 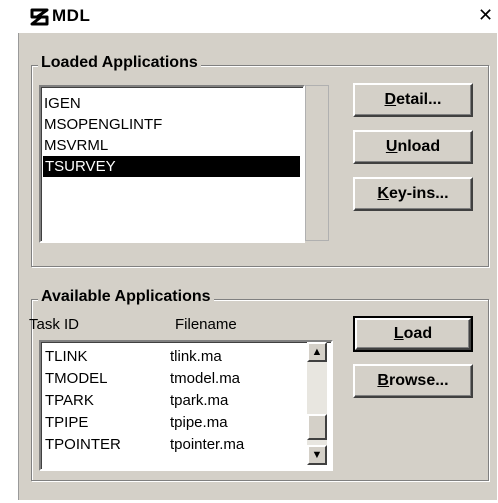 What do you see at coordinates (62, 103) in the screenshot?
I see `list-item: IGEN` at bounding box center [62, 103].